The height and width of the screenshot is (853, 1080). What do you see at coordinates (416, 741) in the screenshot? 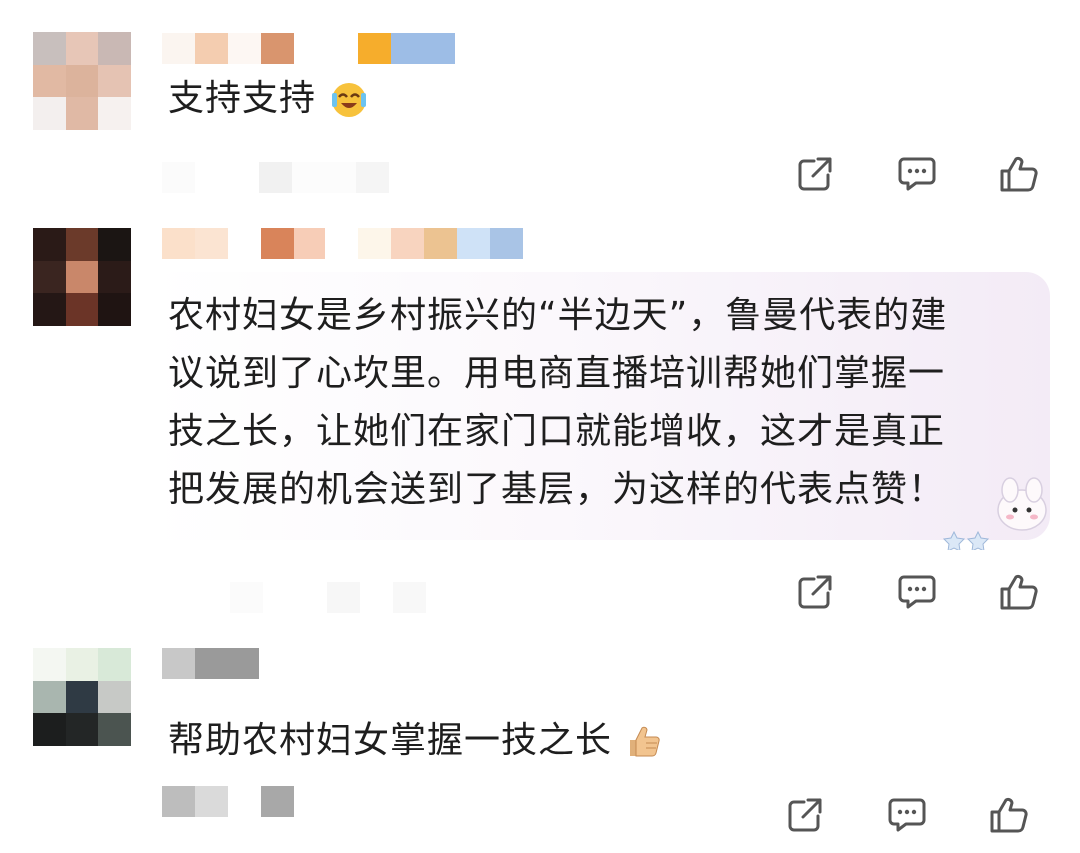
I see `comment-text: 帮助农村妇女掌握一技之长` at bounding box center [416, 741].